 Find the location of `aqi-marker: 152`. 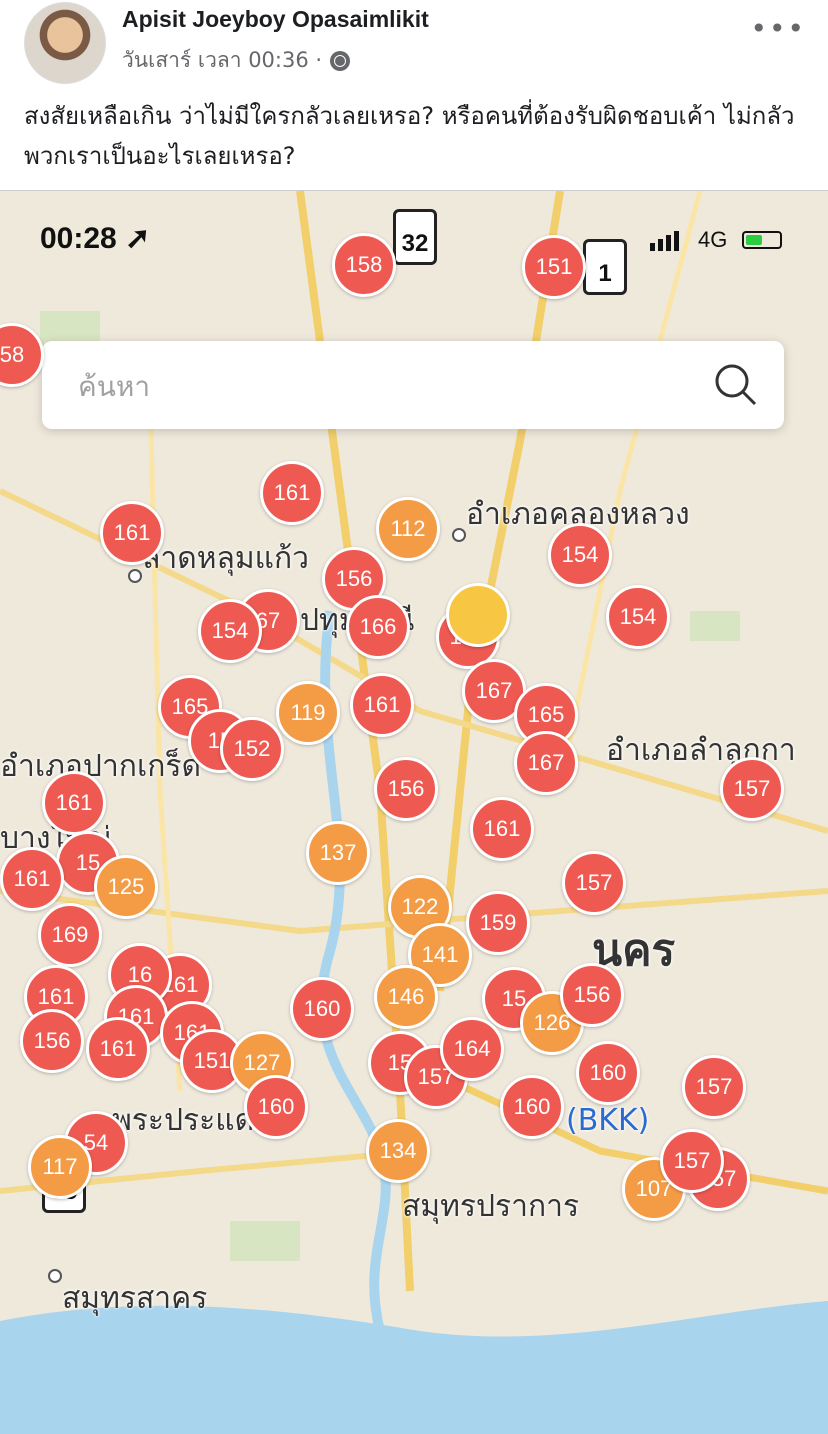

aqi-marker: 152 is located at coordinates (252, 749).